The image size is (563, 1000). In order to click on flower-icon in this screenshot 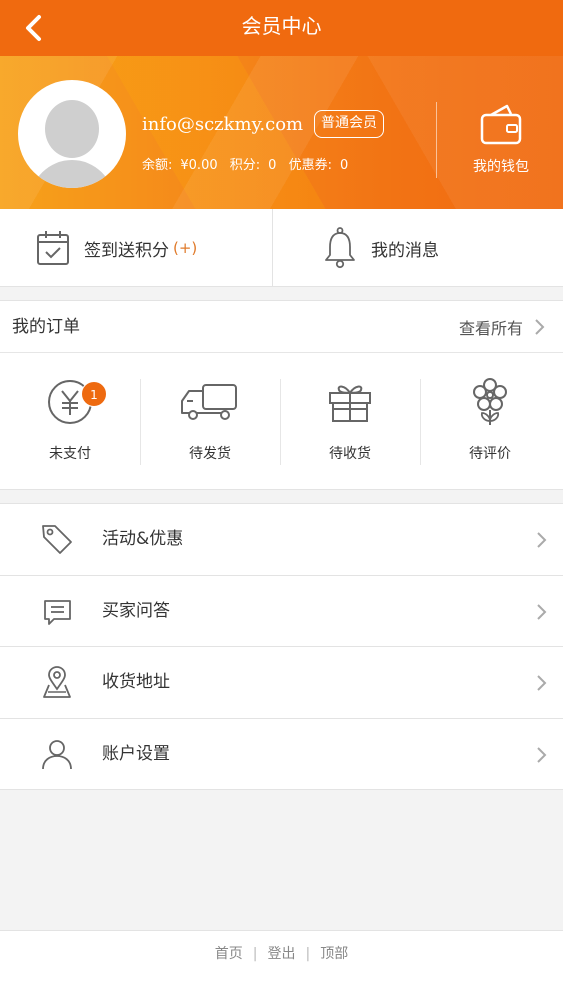, I will do `click(490, 401)`.